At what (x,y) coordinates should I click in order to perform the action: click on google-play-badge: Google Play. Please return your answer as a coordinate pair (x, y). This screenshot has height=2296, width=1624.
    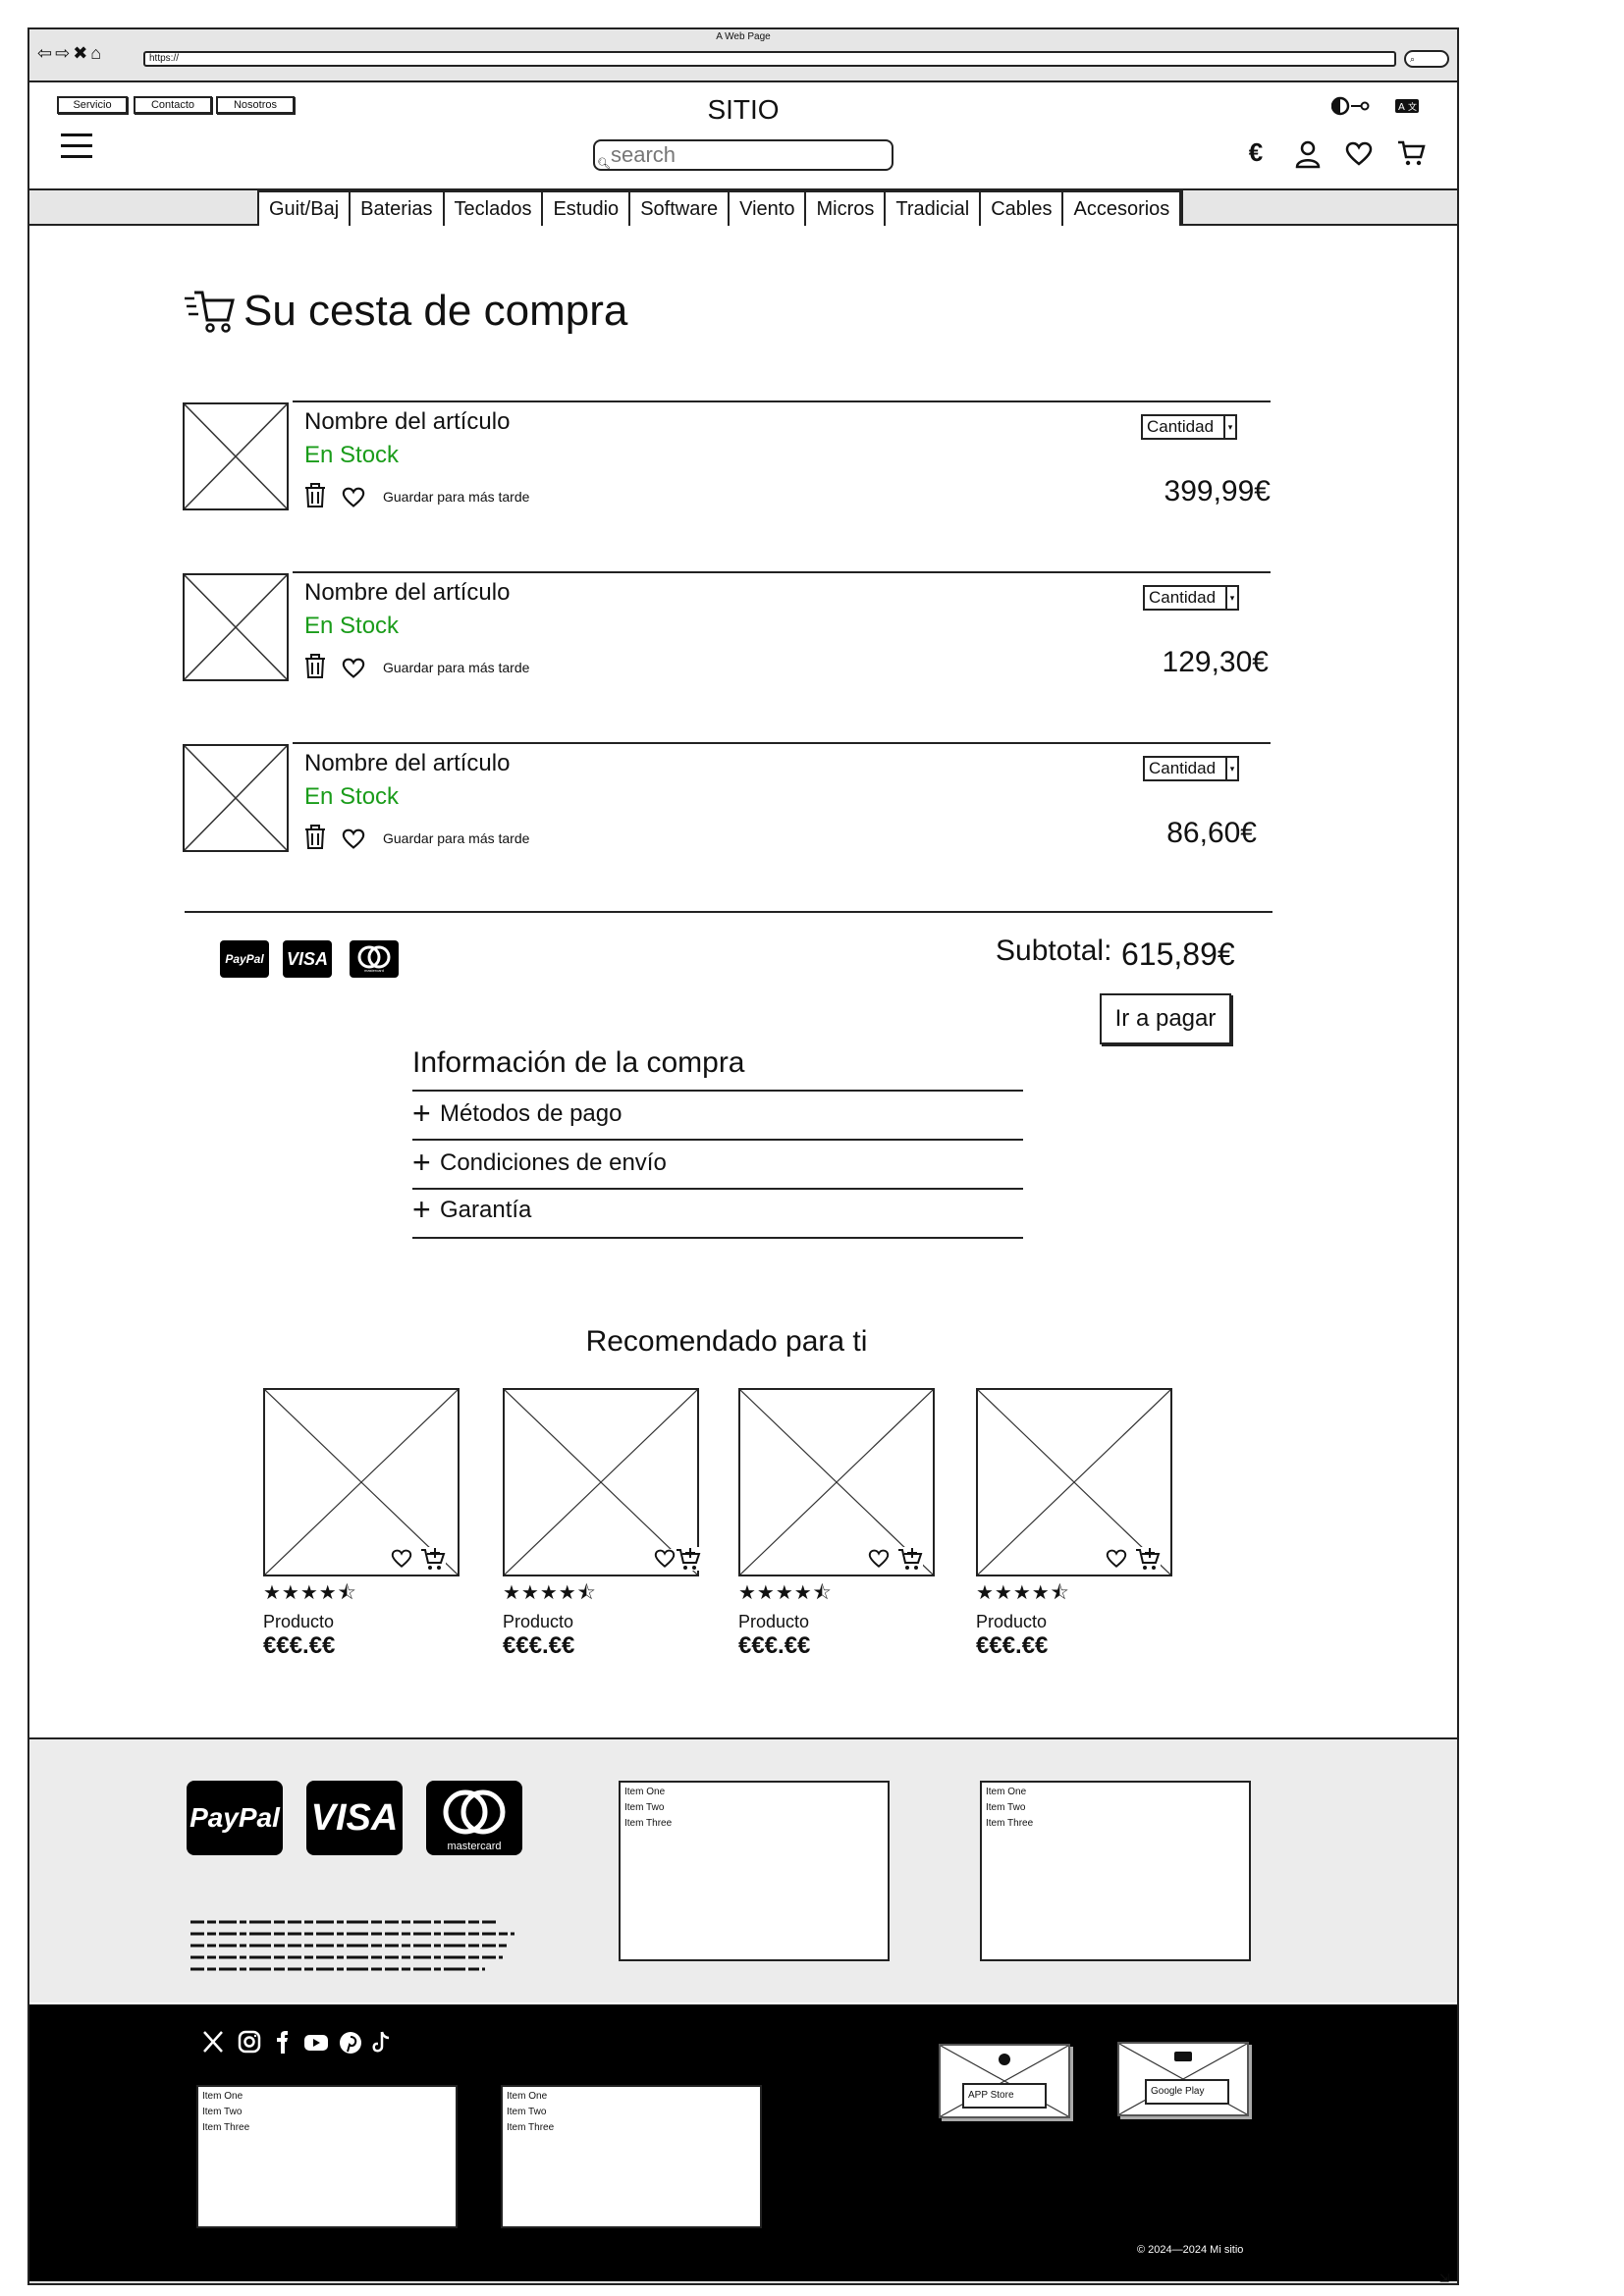
    Looking at the image, I should click on (1183, 2079).